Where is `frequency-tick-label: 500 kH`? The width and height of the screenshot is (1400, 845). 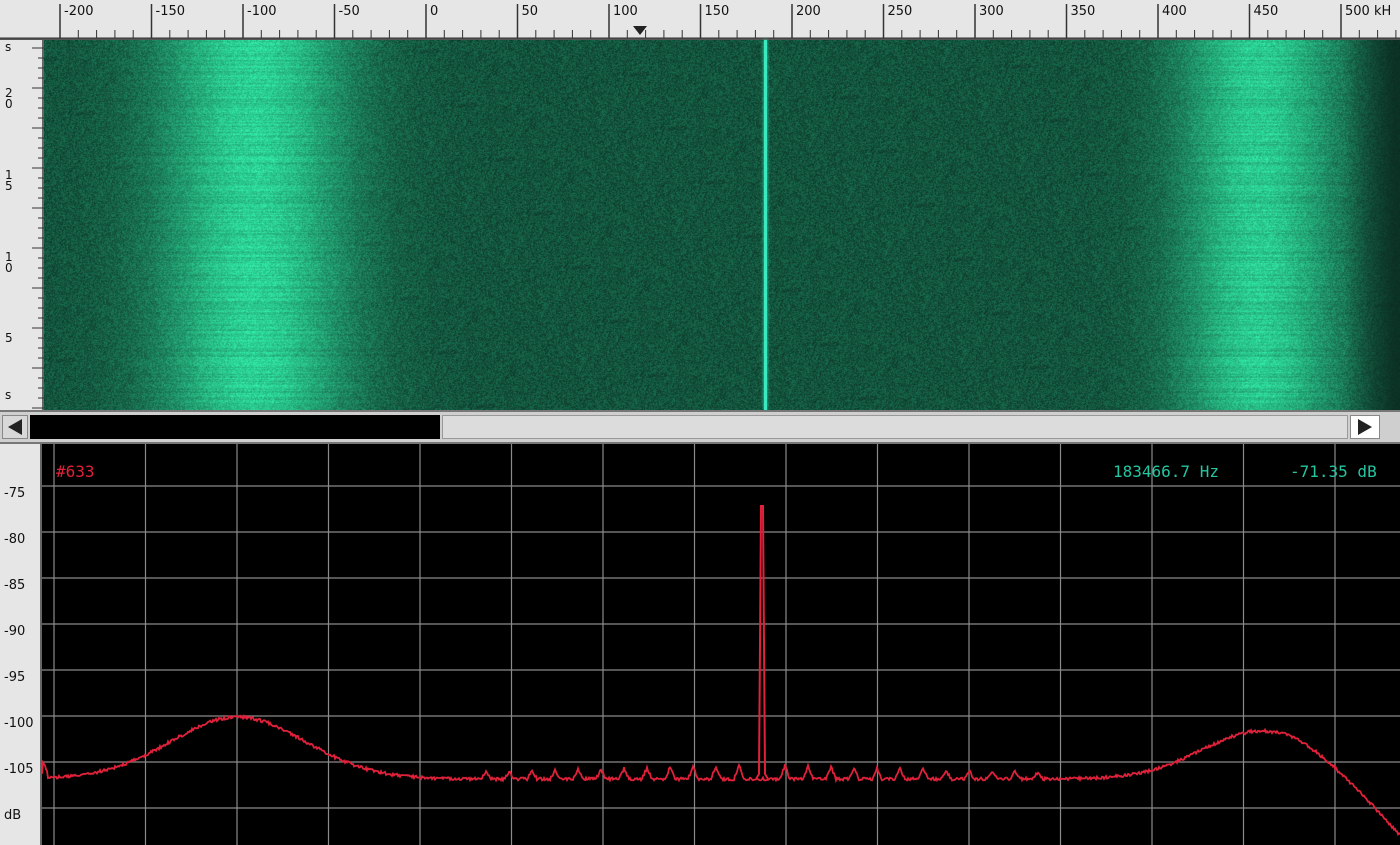 frequency-tick-label: 500 kH is located at coordinates (1368, 11).